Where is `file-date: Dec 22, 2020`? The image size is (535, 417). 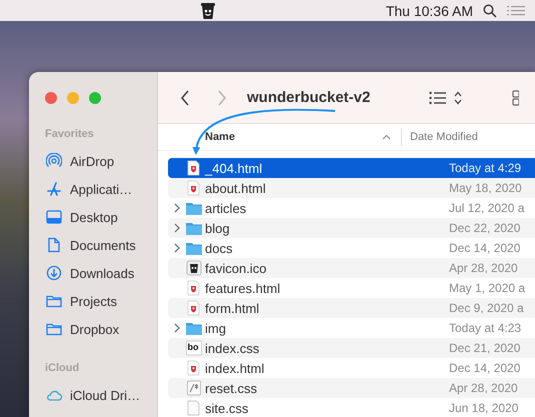 file-date: Dec 22, 2020 is located at coordinates (484, 228).